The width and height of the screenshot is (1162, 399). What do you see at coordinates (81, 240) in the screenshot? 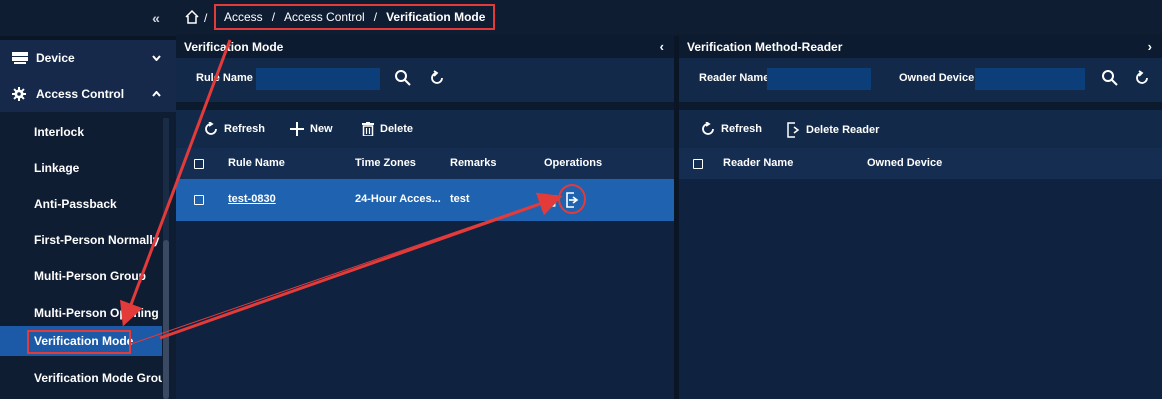
I see `sidebar-item-first-person-normally-open: First-Person Normally Op` at bounding box center [81, 240].